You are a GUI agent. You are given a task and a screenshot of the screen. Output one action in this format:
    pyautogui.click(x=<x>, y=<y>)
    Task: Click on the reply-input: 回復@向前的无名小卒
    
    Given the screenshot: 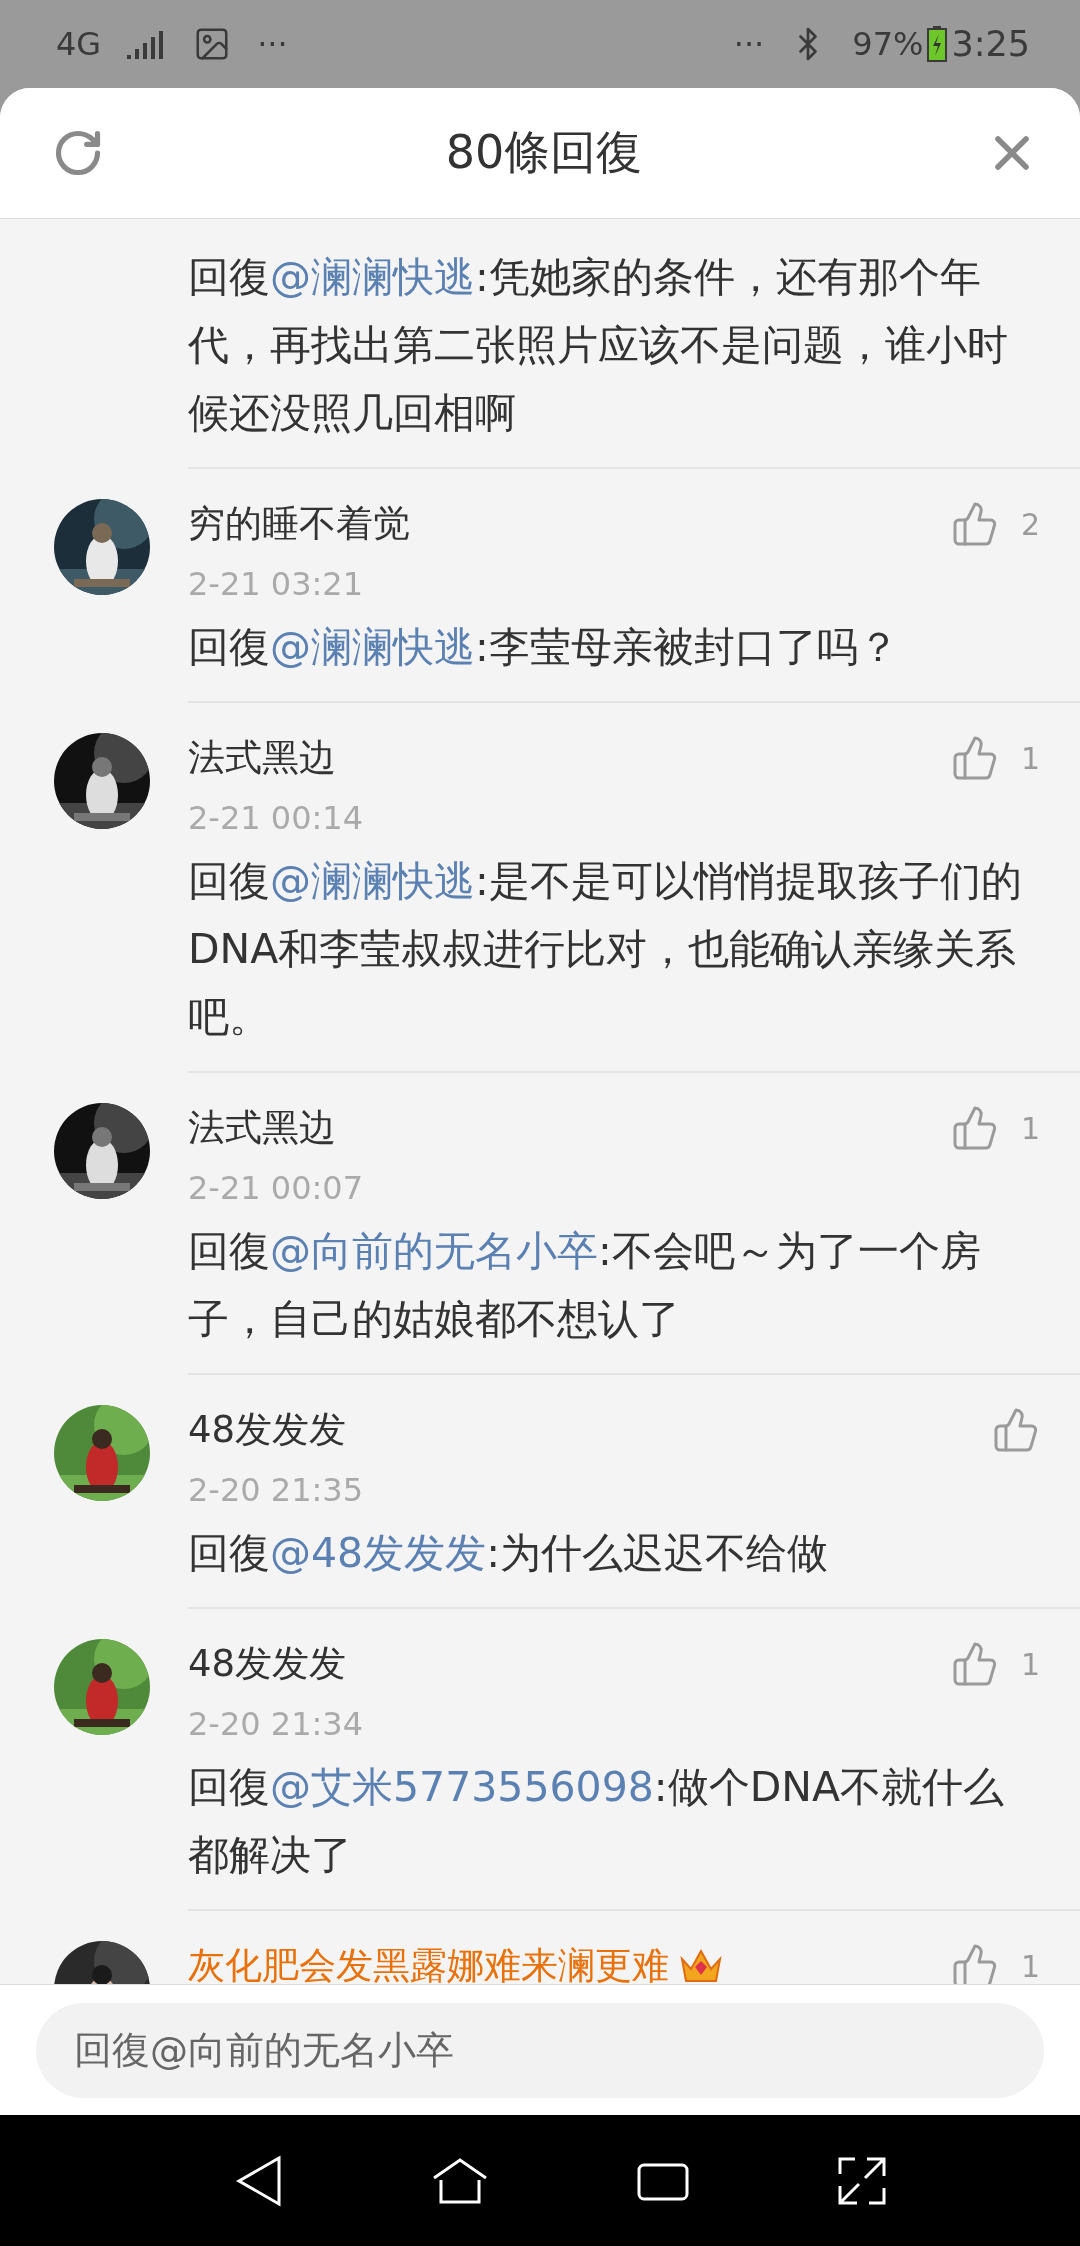 What is the action you would take?
    pyautogui.click(x=540, y=2050)
    